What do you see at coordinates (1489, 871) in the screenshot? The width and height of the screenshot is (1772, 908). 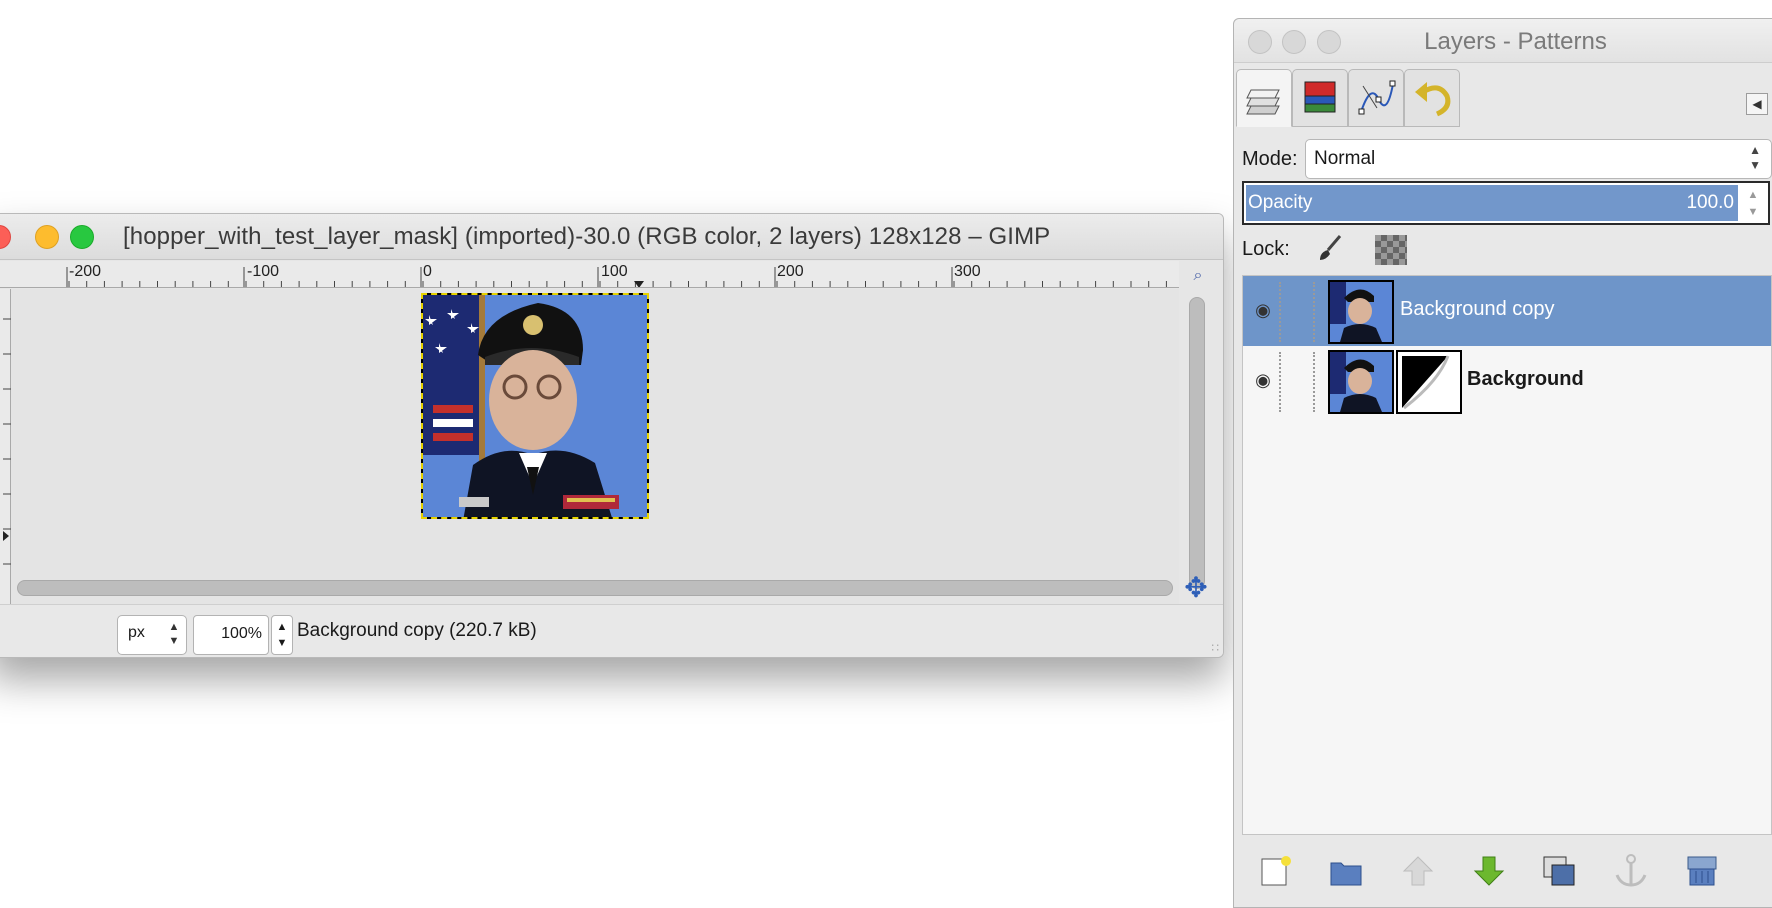 I see `lower-layer-icon` at bounding box center [1489, 871].